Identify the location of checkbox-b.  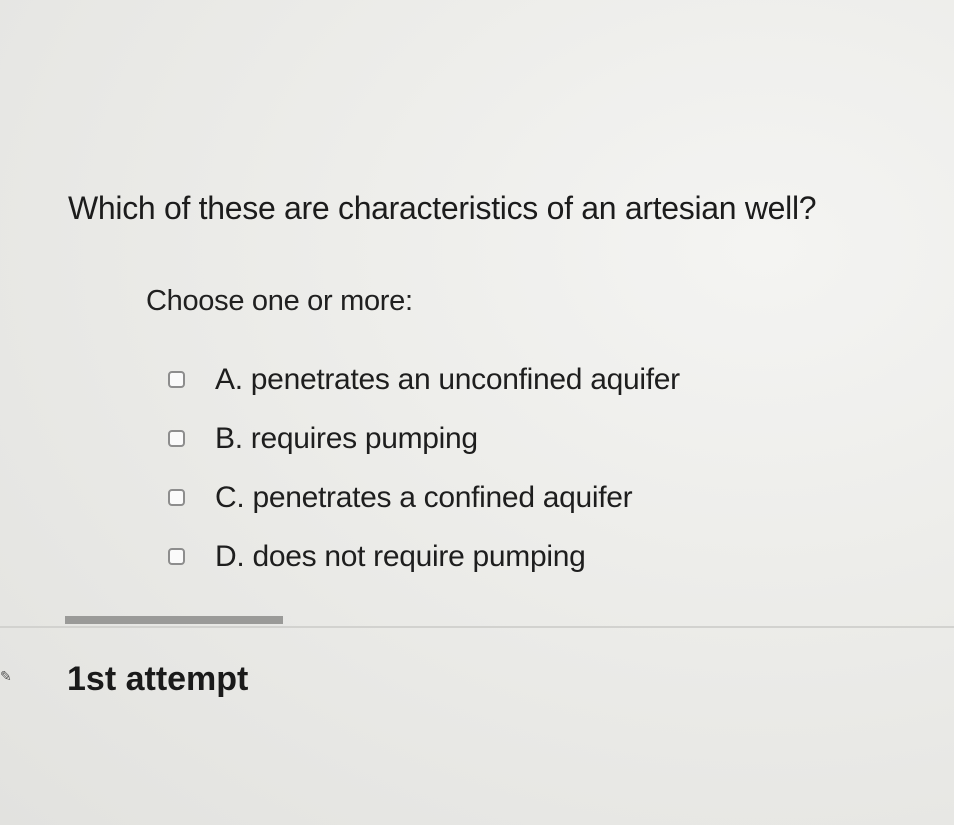
(176, 438).